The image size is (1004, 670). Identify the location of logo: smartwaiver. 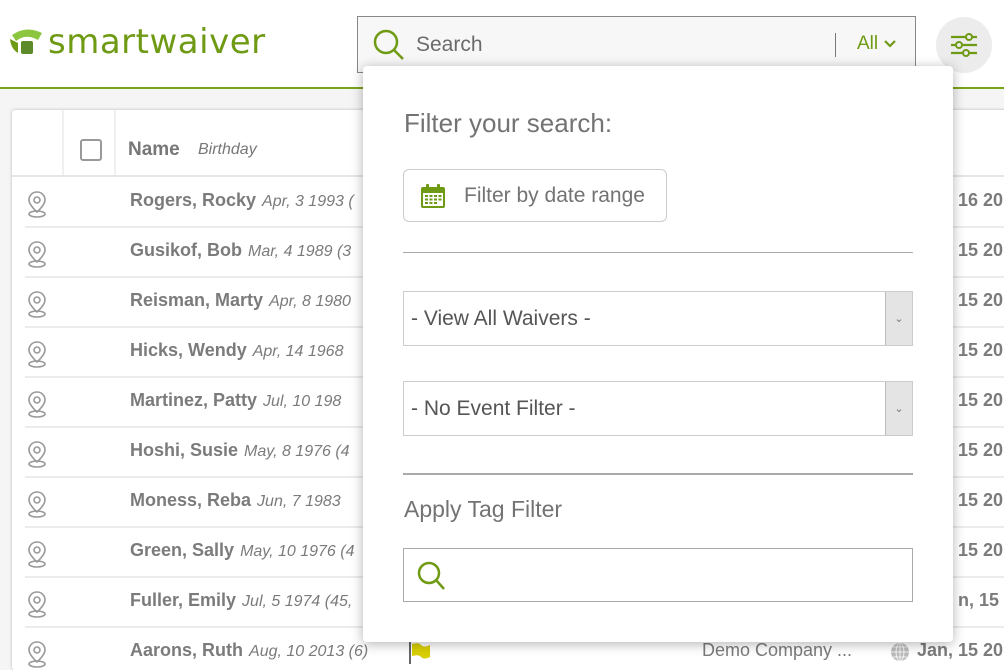
(137, 42).